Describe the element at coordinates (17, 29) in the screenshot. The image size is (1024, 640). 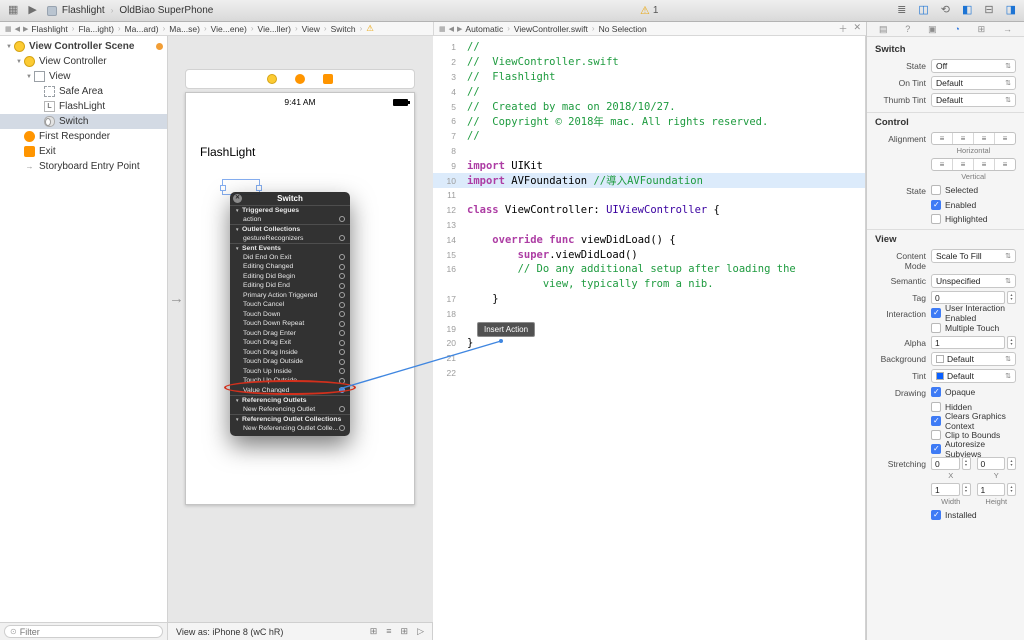
I see `back-icon: ◀` at that location.